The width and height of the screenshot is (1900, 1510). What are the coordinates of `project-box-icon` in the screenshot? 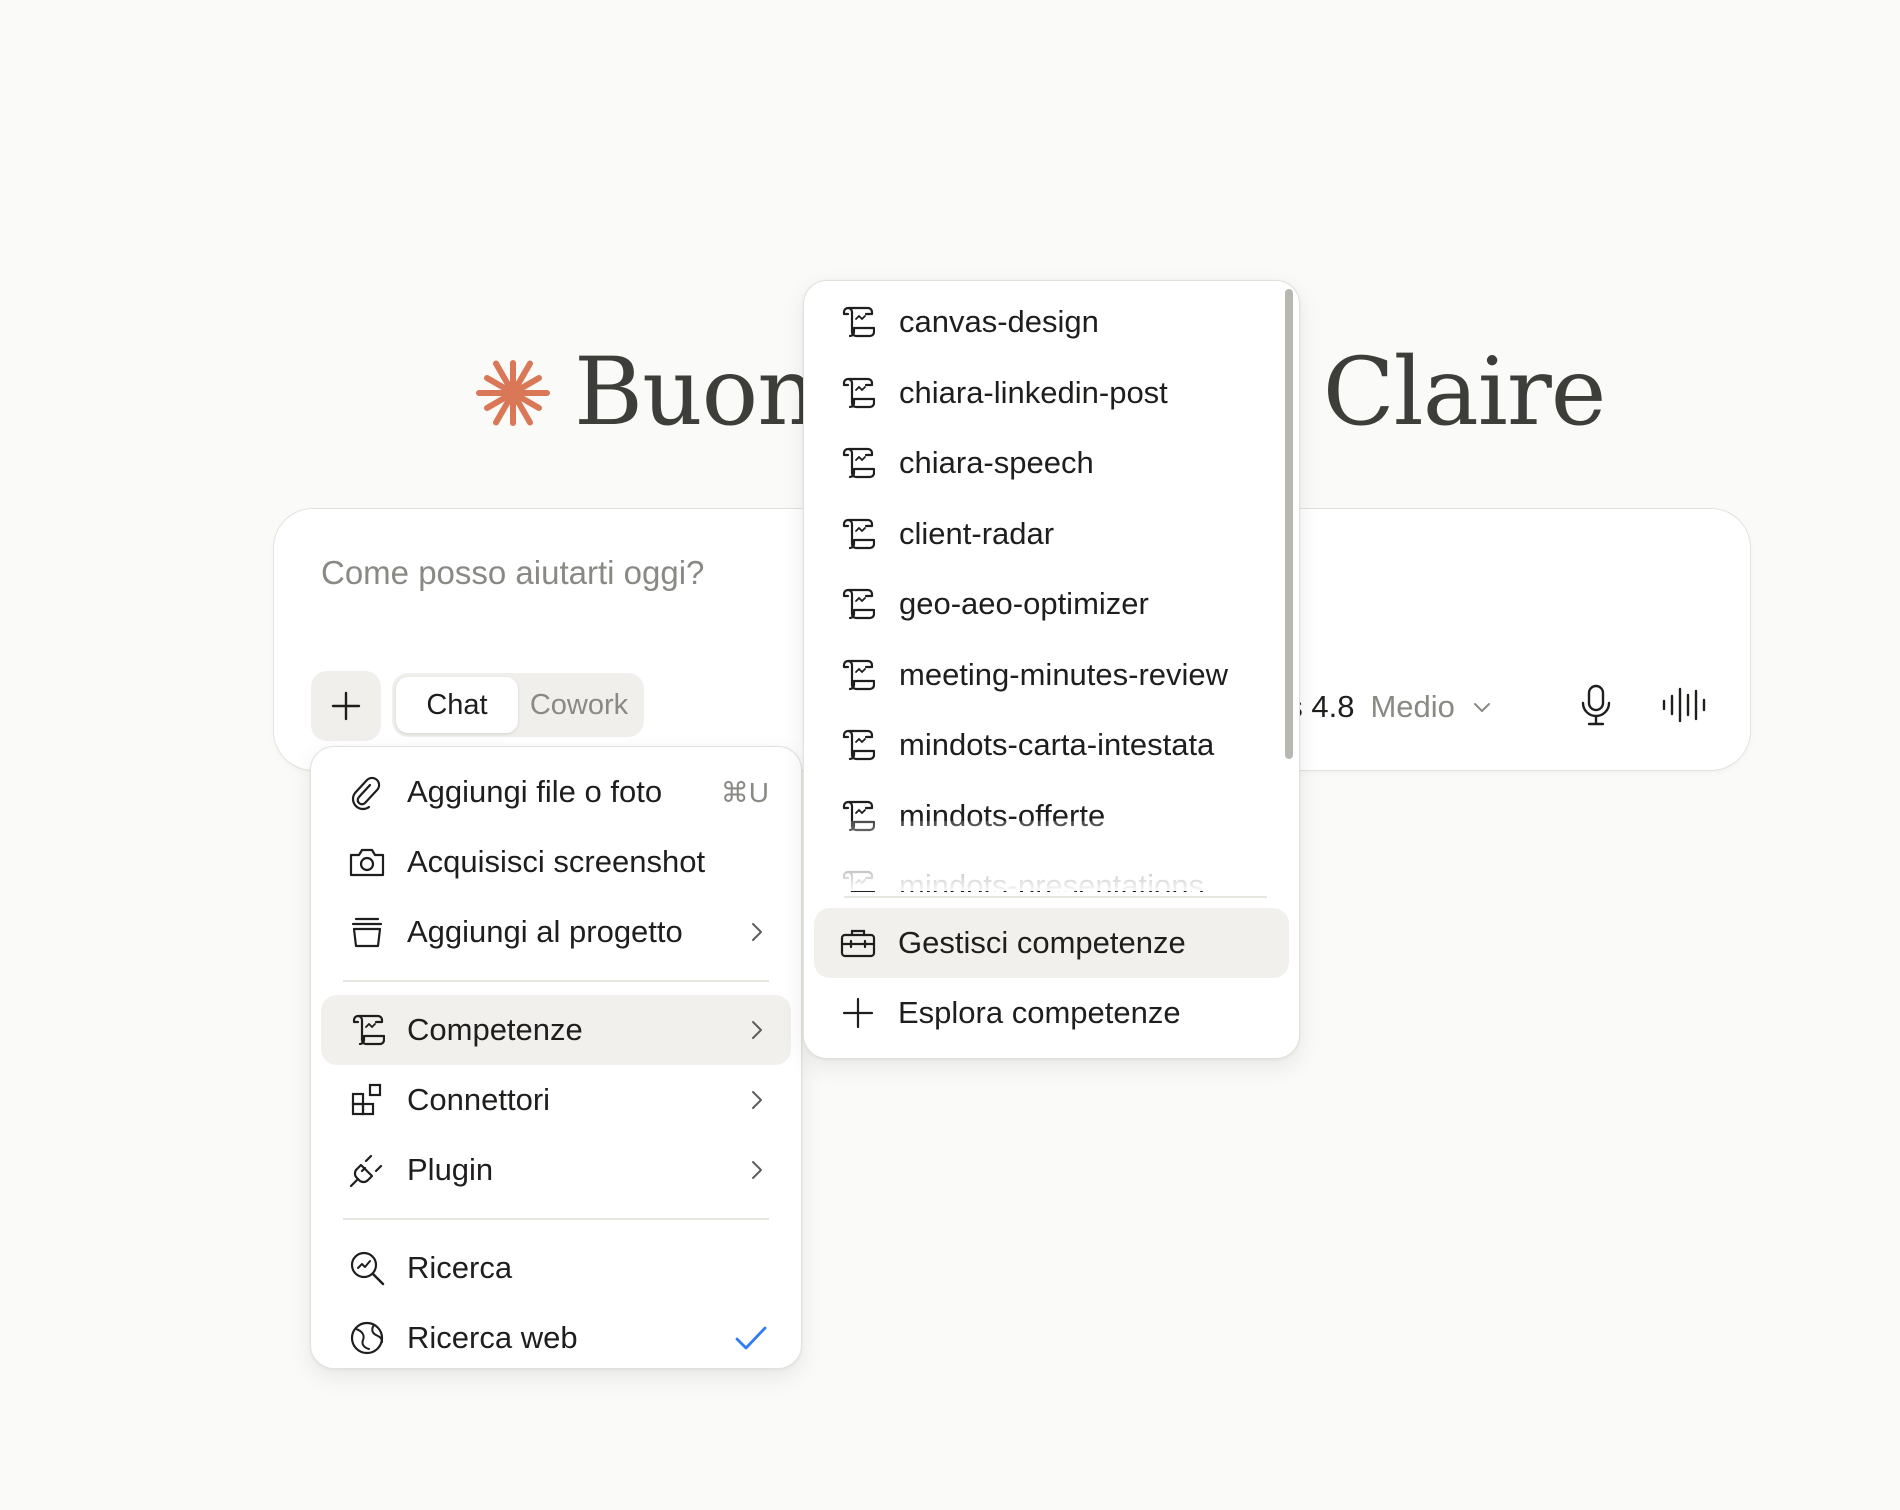 It's located at (367, 932).